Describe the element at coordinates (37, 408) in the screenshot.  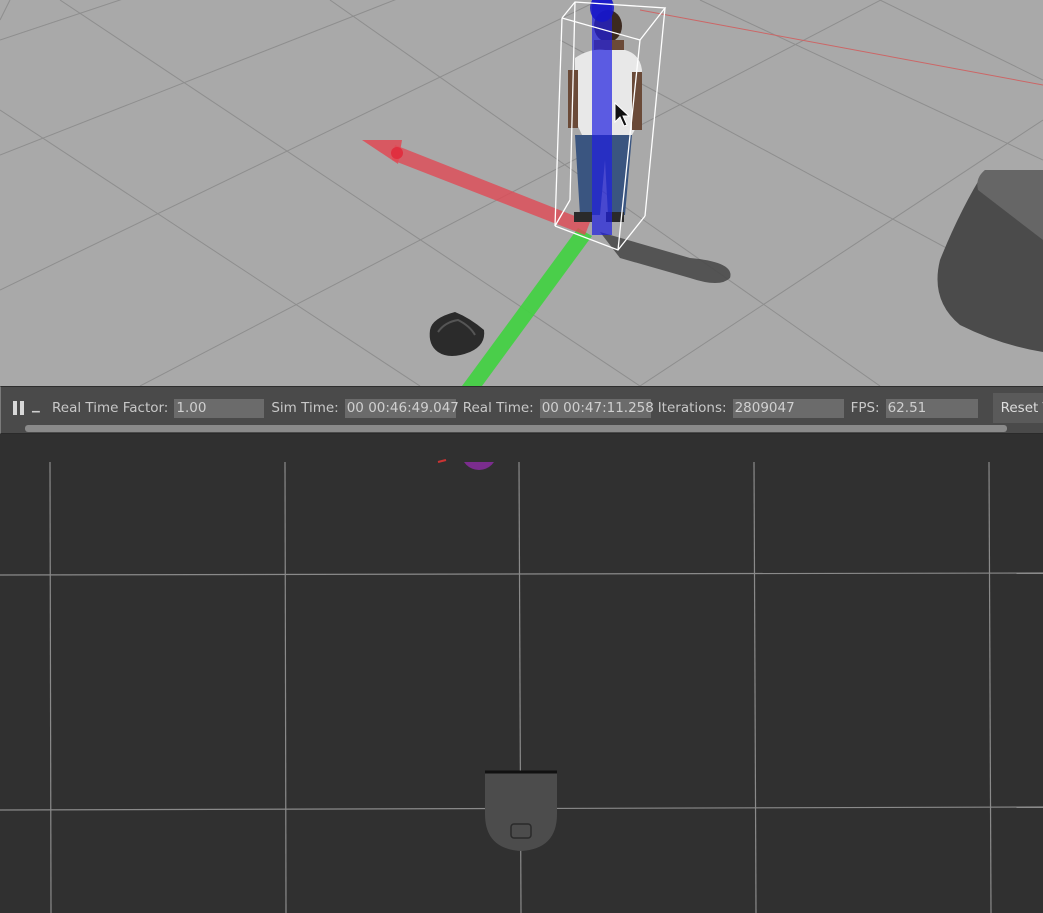
I see `step-icon: ▁` at that location.